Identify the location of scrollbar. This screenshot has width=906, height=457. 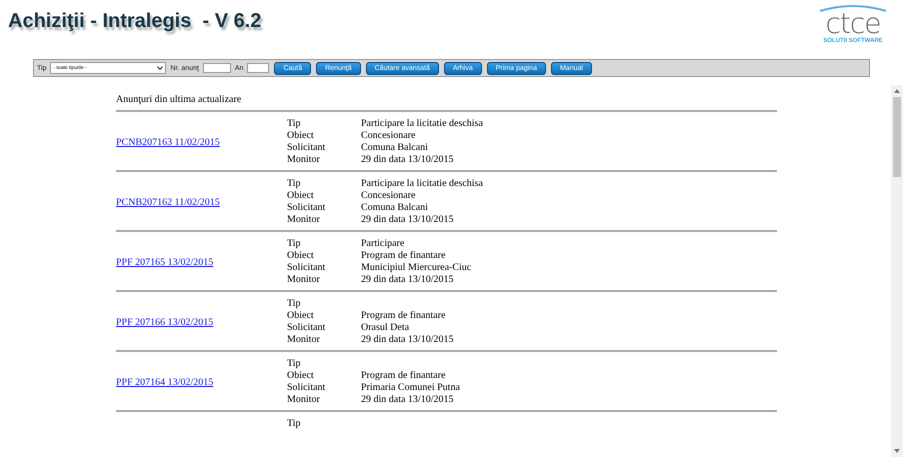
(897, 271).